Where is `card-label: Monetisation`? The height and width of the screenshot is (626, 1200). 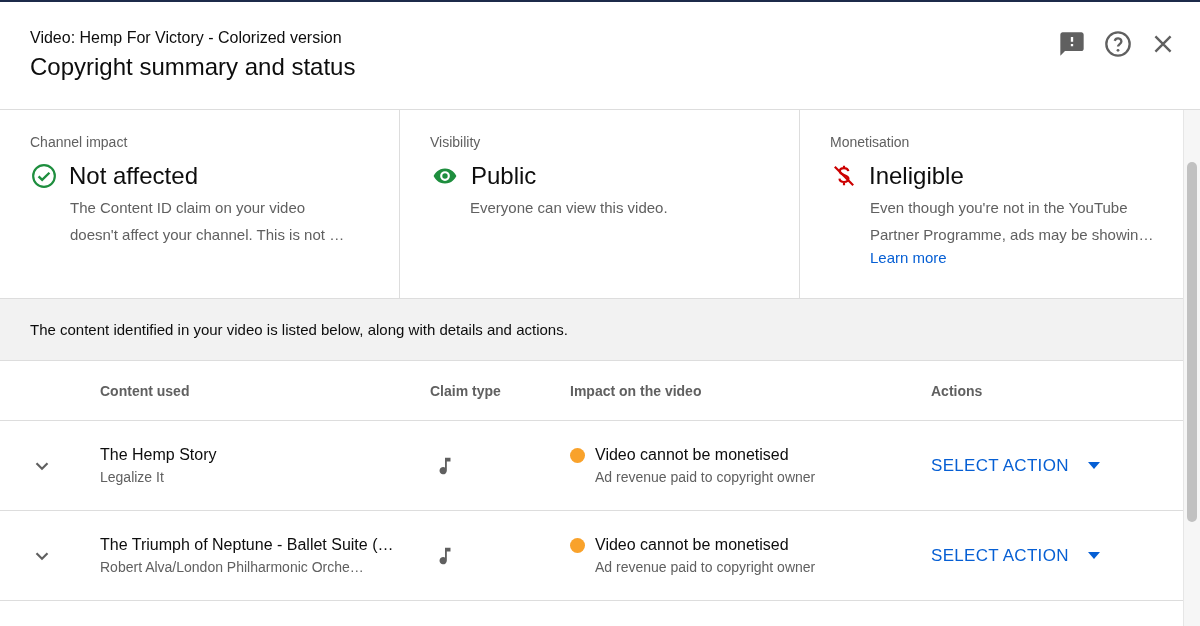
card-label: Monetisation is located at coordinates (870, 142).